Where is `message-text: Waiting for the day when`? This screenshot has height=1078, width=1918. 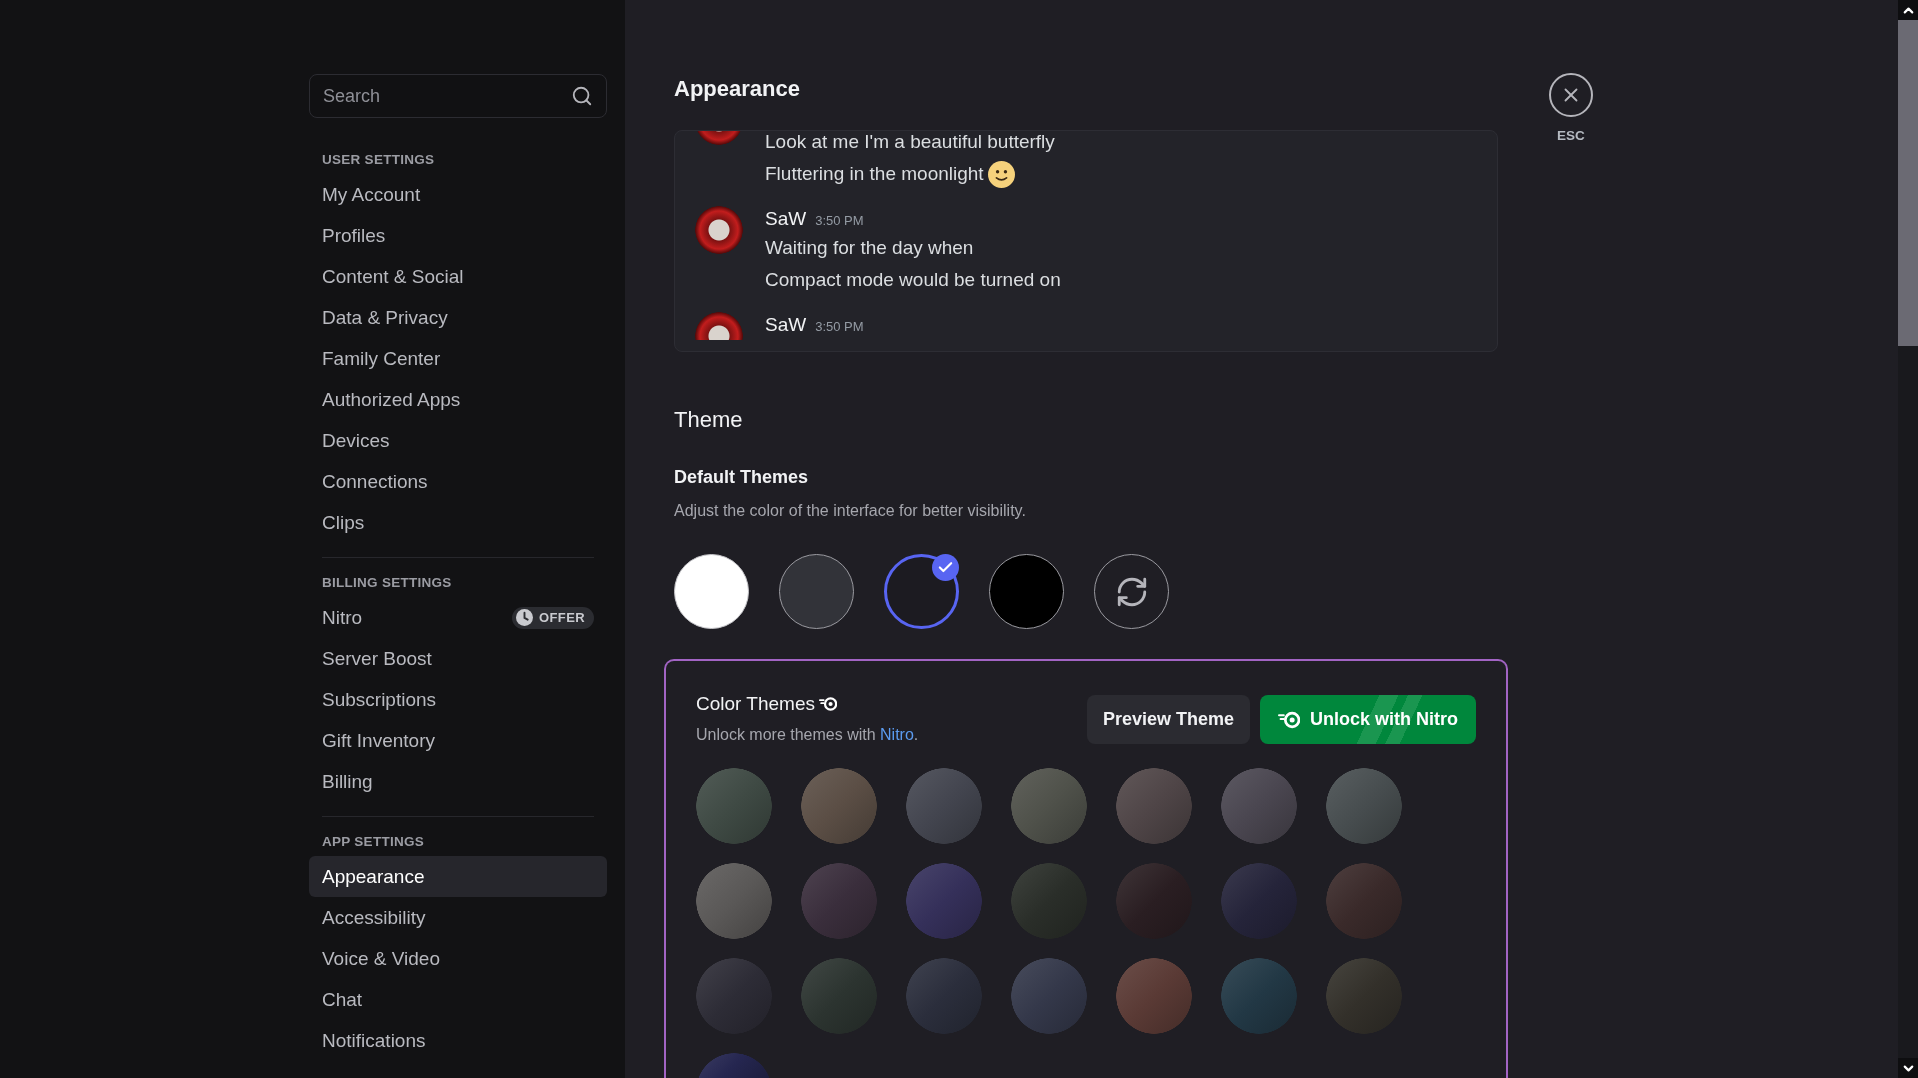 message-text: Waiting for the day when is located at coordinates (869, 248).